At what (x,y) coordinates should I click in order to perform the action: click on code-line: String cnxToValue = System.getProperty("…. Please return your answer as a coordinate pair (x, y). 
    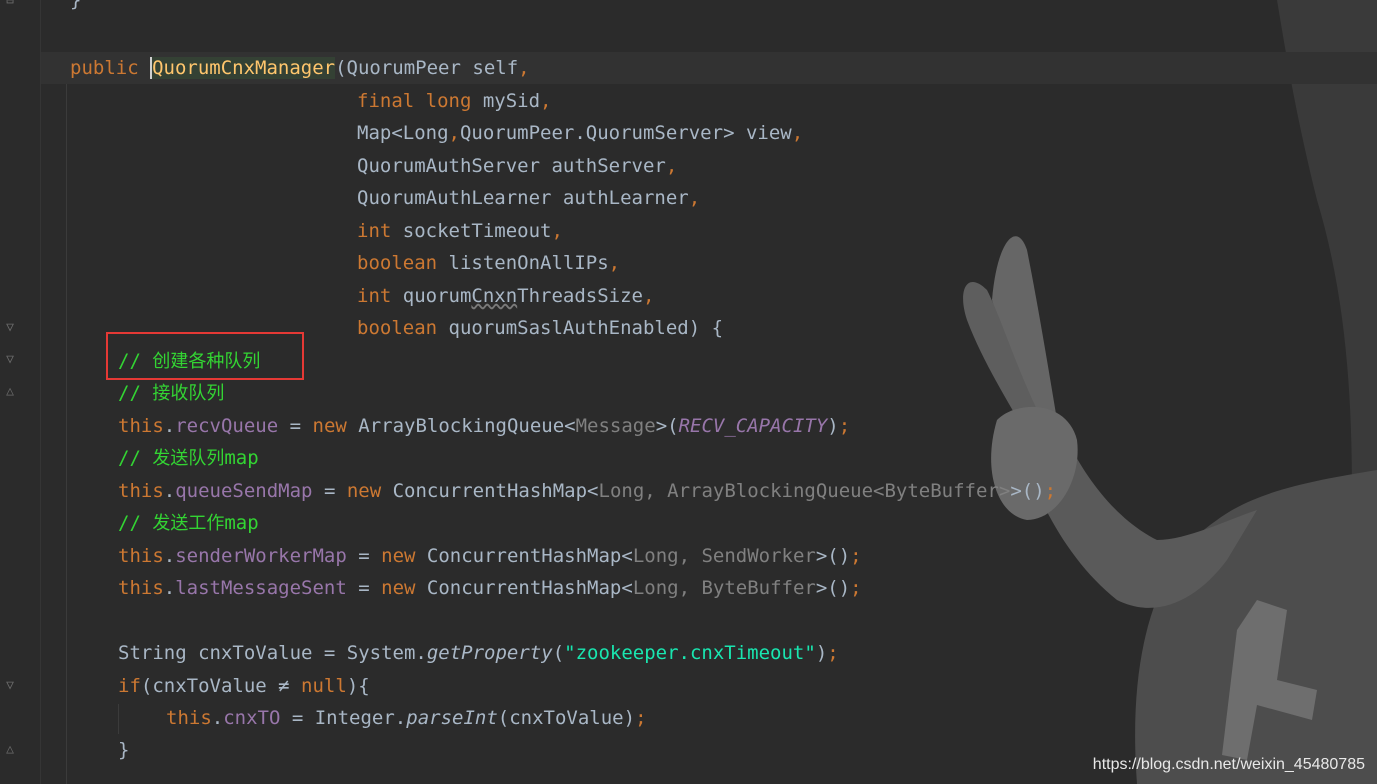
    Looking at the image, I should click on (478, 653).